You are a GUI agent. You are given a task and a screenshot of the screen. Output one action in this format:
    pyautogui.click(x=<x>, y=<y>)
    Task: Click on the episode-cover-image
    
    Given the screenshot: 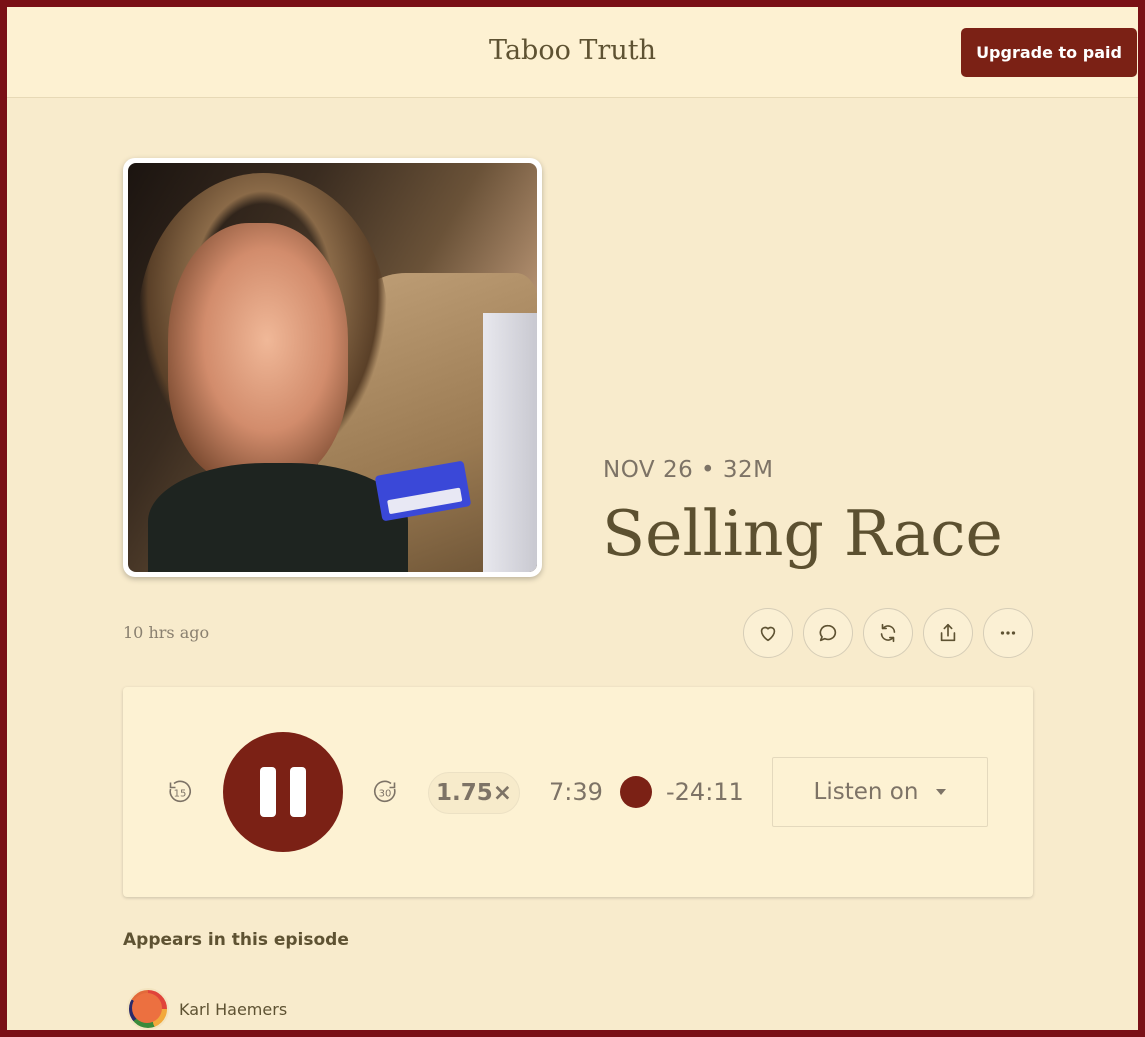 What is the action you would take?
    pyautogui.click(x=332, y=367)
    